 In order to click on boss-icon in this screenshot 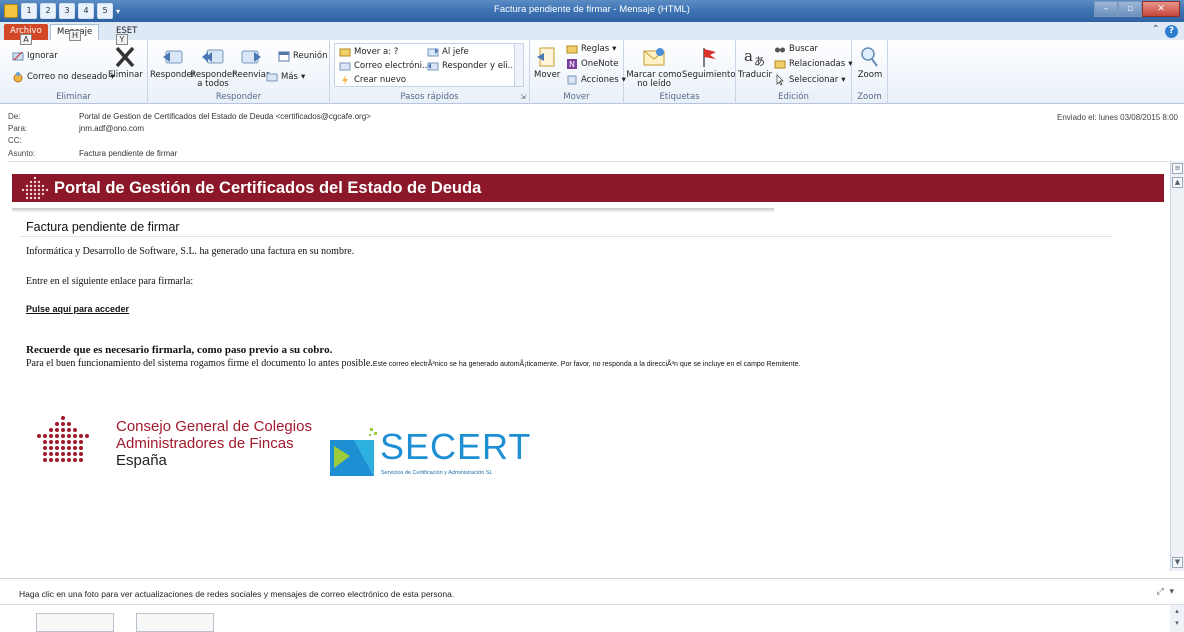, I will do `click(433, 52)`.